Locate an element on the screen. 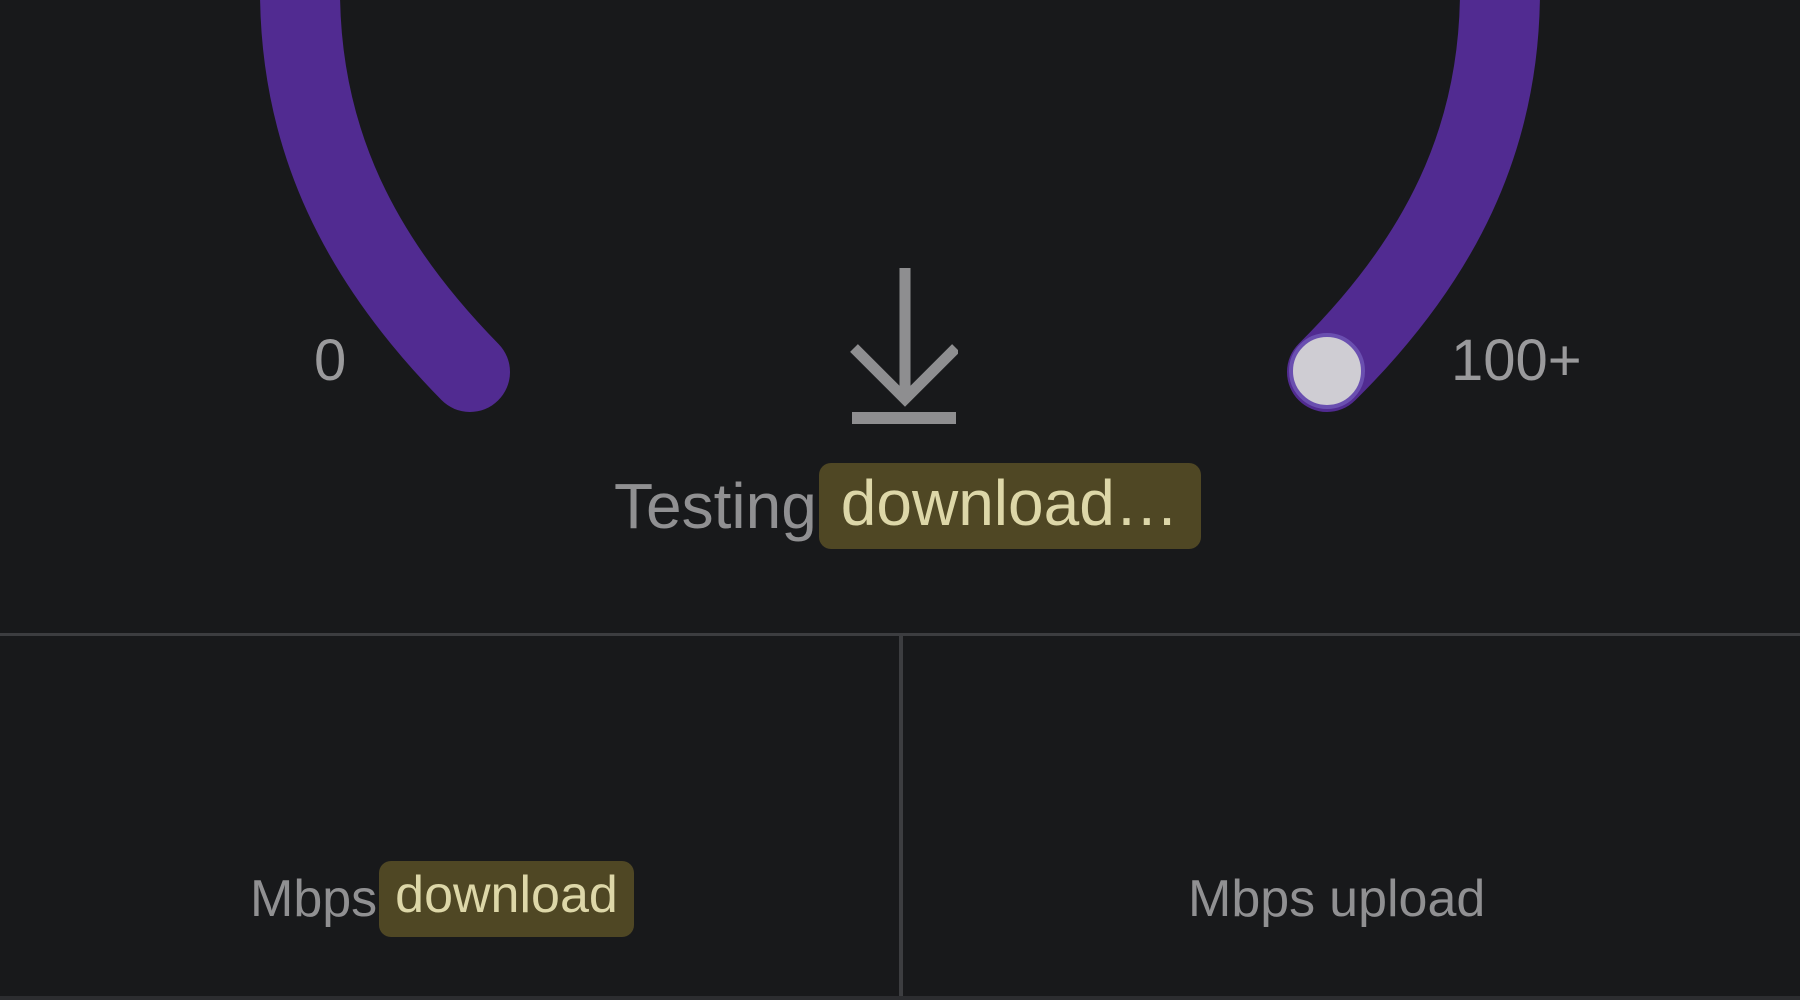 The height and width of the screenshot is (1000, 1800). download-result: Mbps download is located at coordinates (442, 899).